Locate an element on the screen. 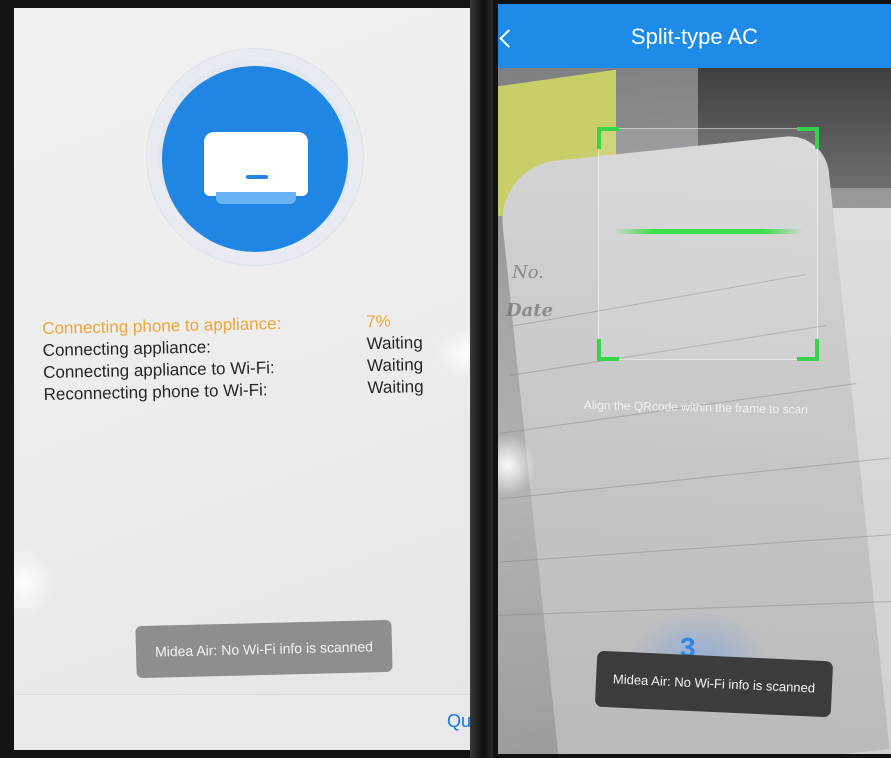  air-conditioner-body is located at coordinates (256, 164).